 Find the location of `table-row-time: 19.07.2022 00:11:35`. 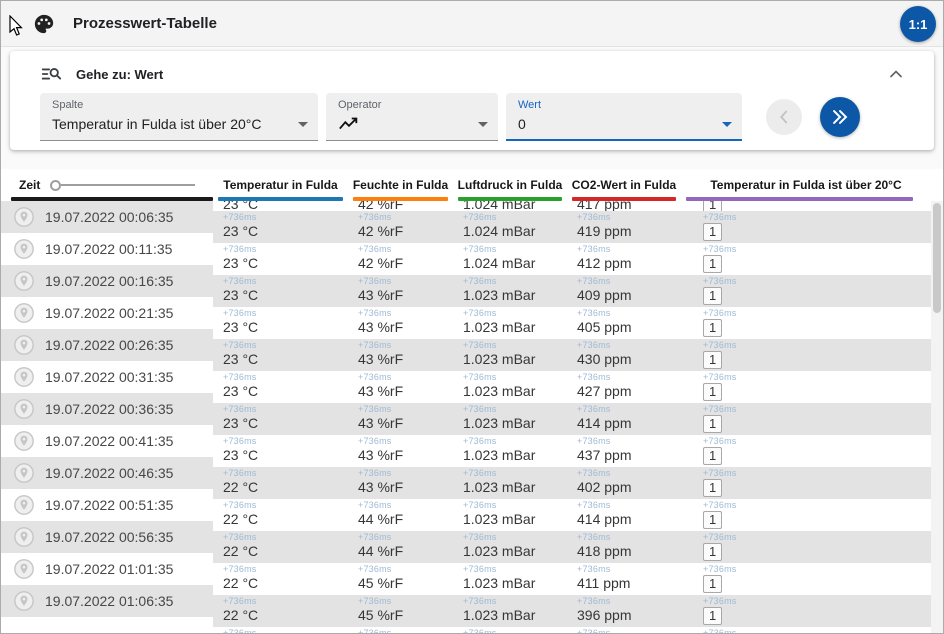

table-row-time: 19.07.2022 00:11:35 is located at coordinates (107, 249).